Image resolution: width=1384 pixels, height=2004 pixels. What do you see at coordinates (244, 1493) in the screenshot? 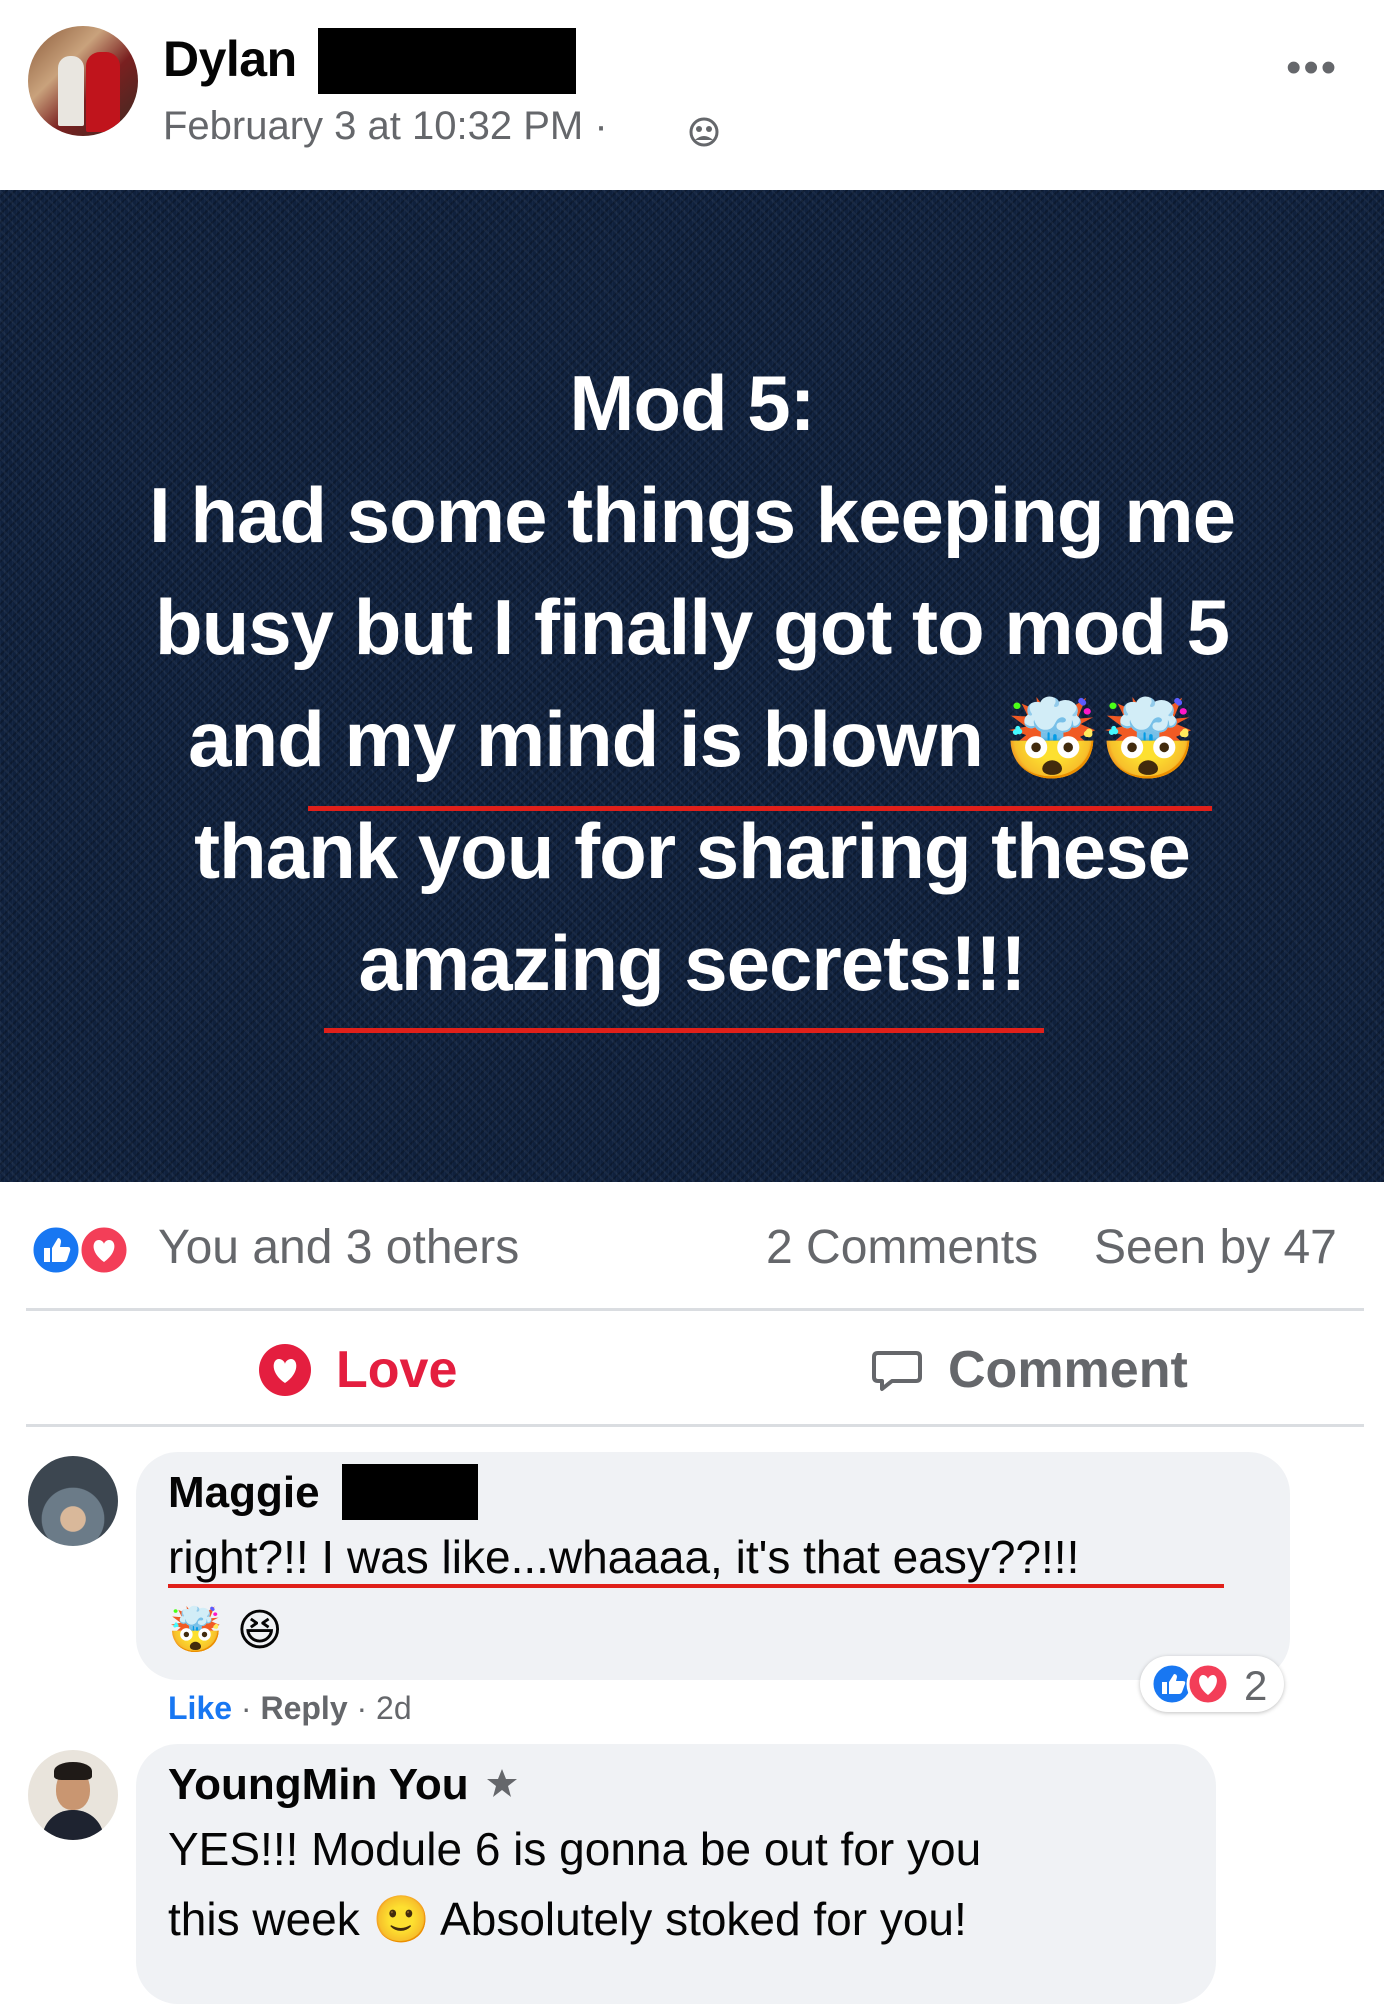
I see `comment-author-name: Maggie` at bounding box center [244, 1493].